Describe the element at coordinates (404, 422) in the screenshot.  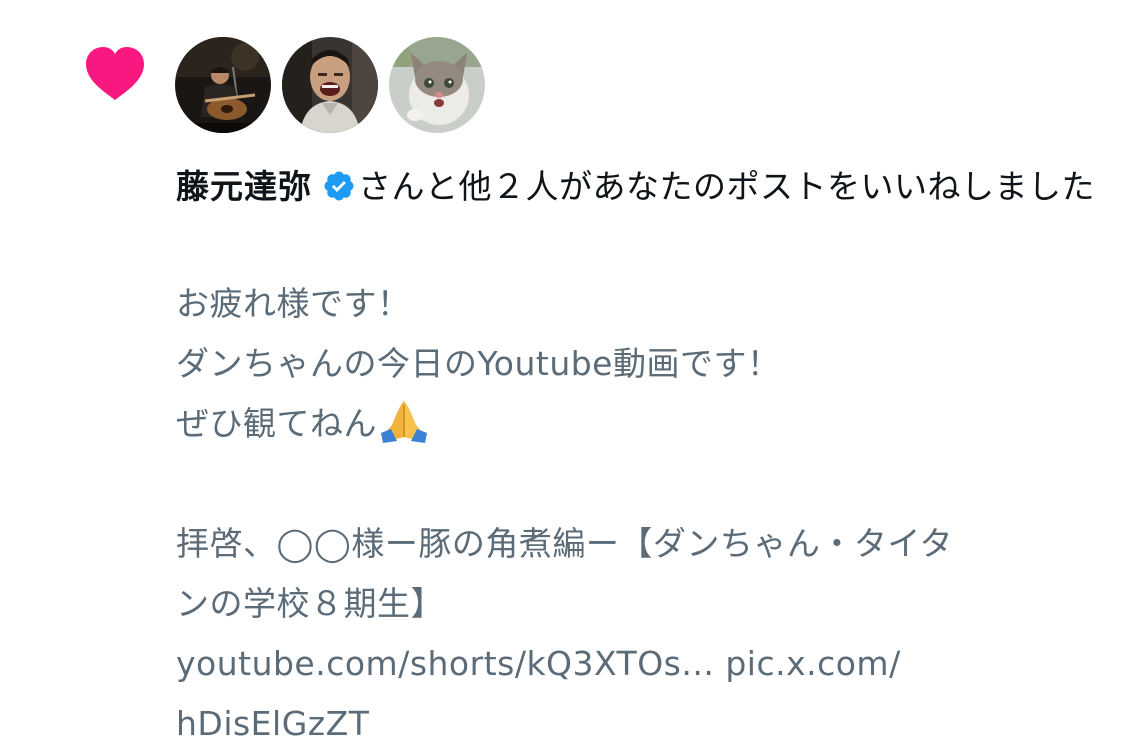
I see `folded-hands-emoji` at that location.